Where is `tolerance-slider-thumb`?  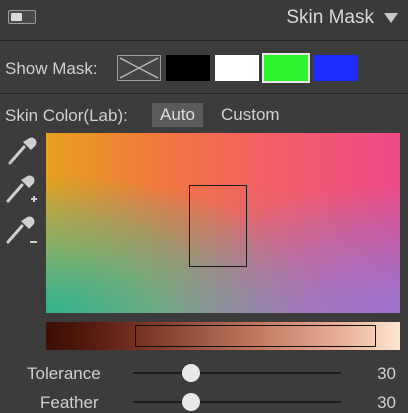 tolerance-slider-thumb is located at coordinates (191, 373).